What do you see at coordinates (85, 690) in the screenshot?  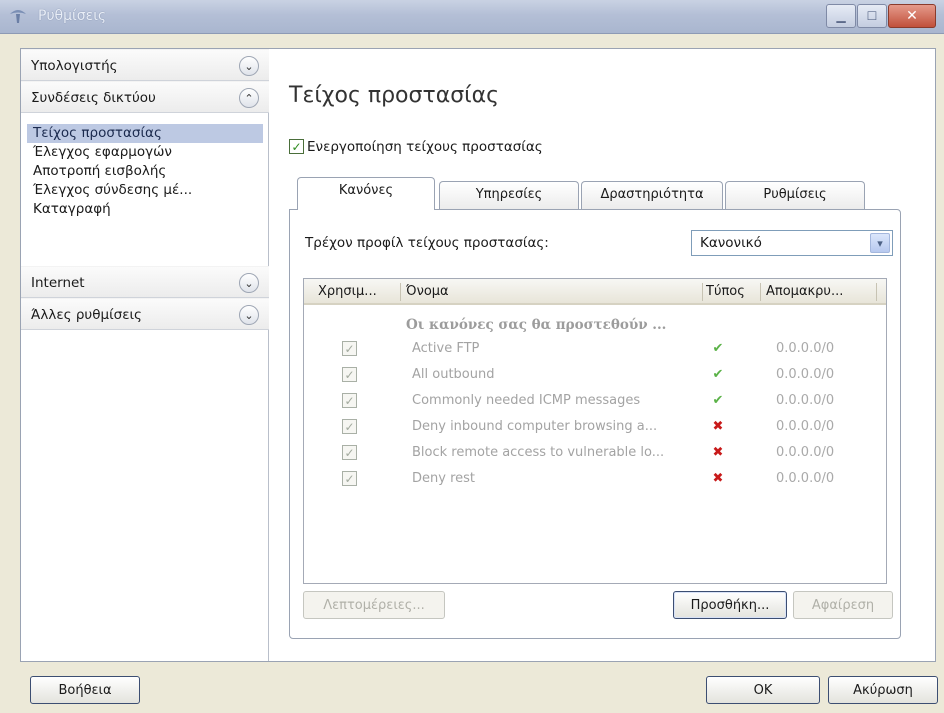 I see `help-button: Βοήθεια` at bounding box center [85, 690].